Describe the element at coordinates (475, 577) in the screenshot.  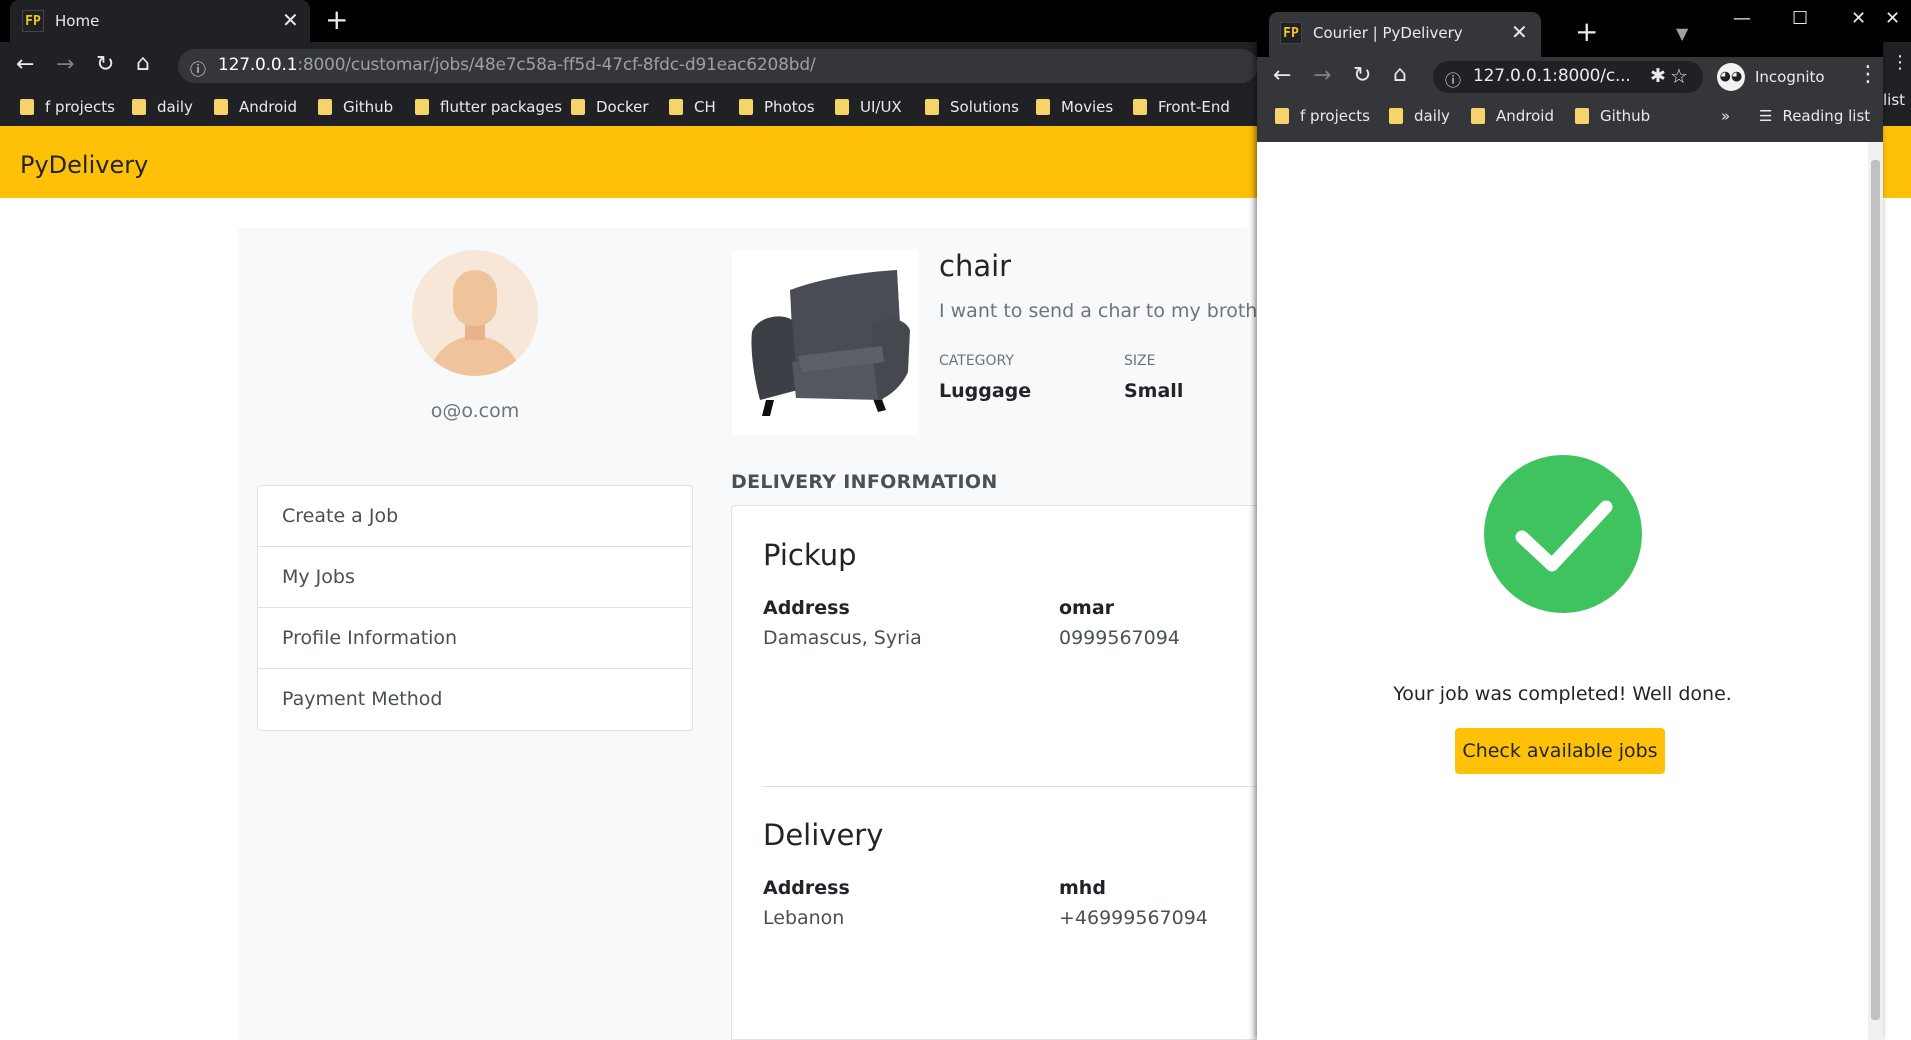
I see `menu-item-my-jobs: My Jobs` at that location.